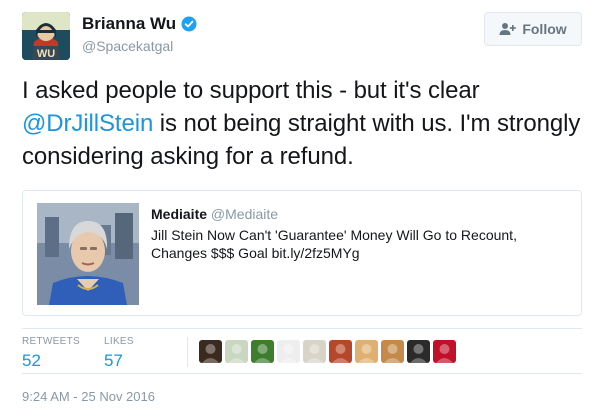 This screenshot has height=410, width=600. I want to click on author-handle: @Spacekatgal, so click(139, 46).